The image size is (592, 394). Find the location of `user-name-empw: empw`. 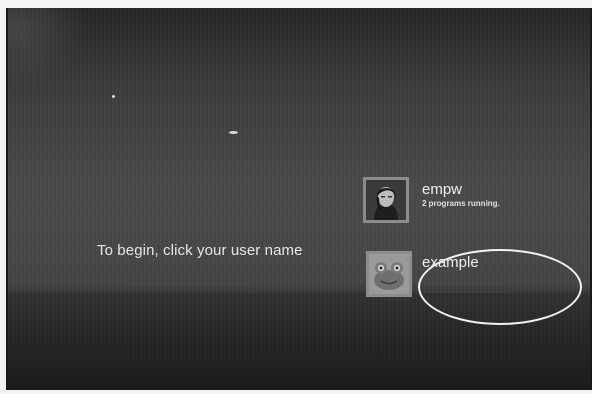

user-name-empw: empw is located at coordinates (461, 190).